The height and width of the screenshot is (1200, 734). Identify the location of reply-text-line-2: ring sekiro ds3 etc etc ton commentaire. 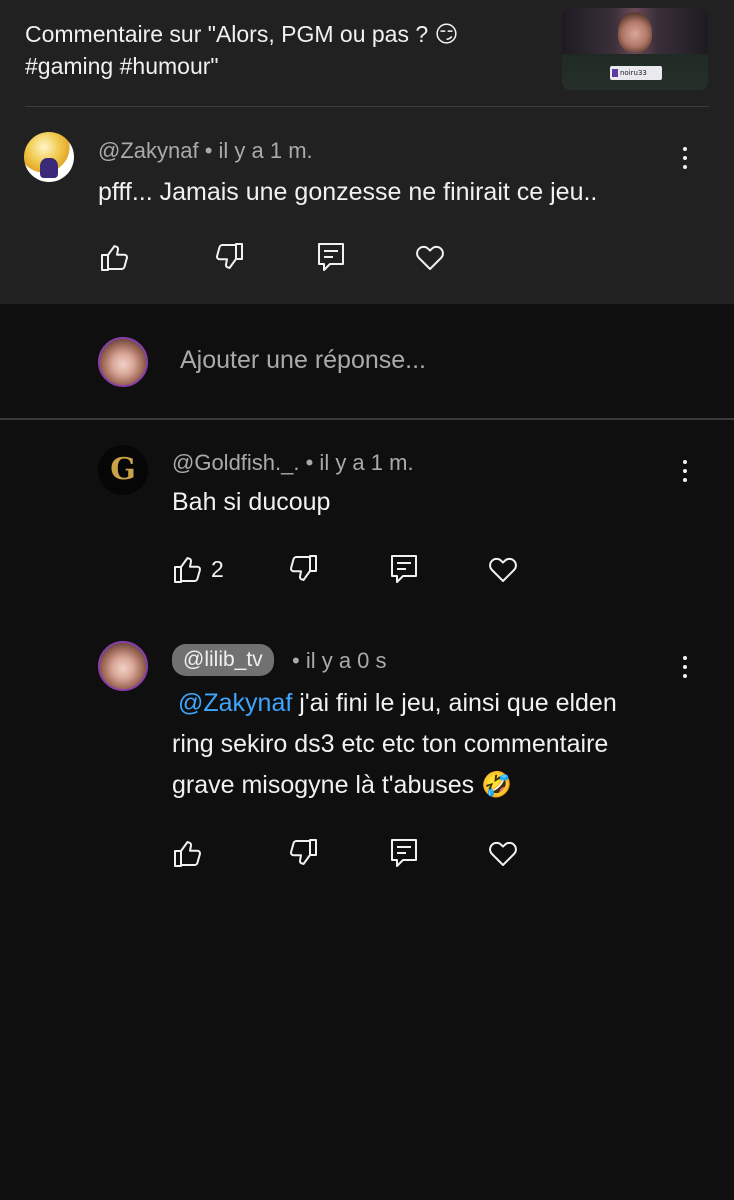
(390, 744).